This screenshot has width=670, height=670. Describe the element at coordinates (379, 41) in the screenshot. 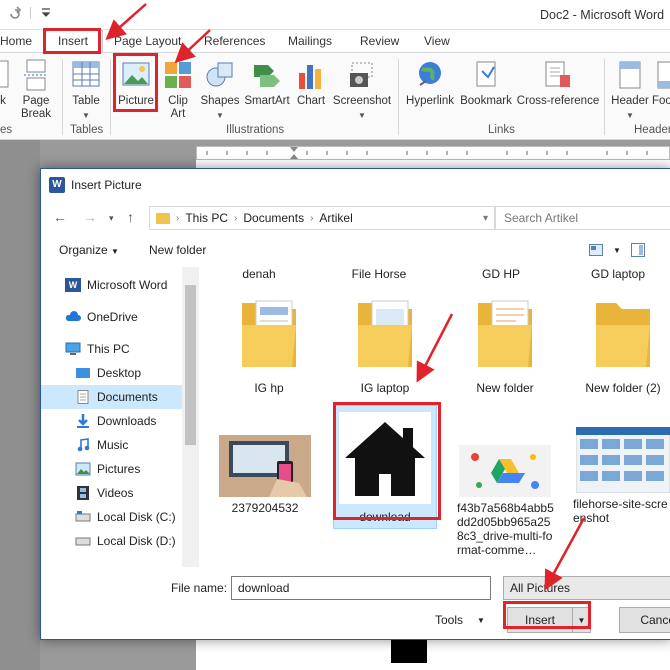

I see `tab-review: Review` at that location.